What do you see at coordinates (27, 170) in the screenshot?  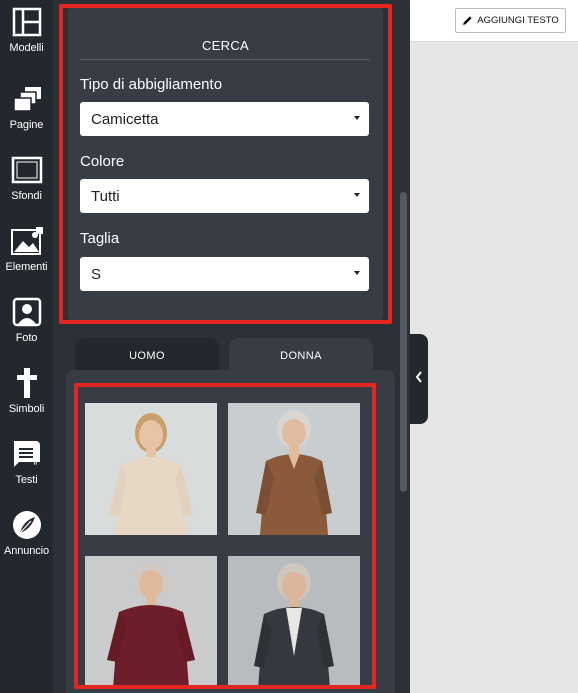 I see `background-icon` at bounding box center [27, 170].